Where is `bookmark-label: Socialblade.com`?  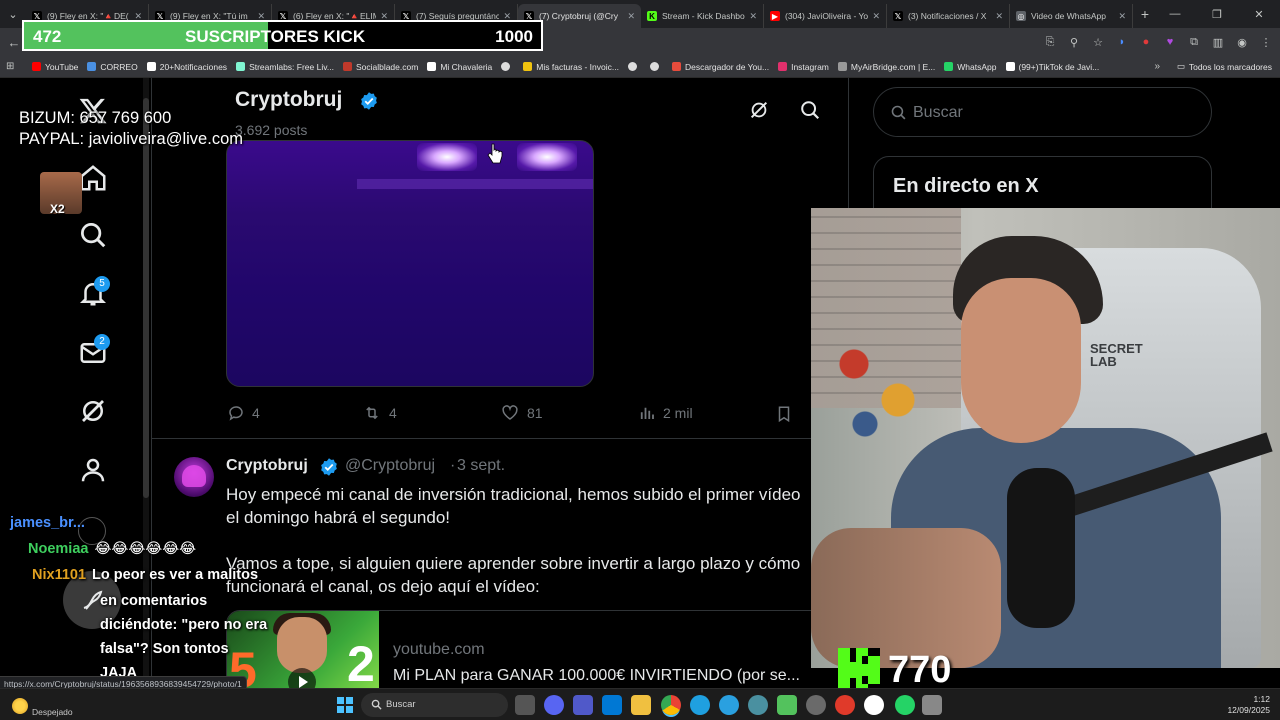
bookmark-label: Socialblade.com is located at coordinates (387, 66).